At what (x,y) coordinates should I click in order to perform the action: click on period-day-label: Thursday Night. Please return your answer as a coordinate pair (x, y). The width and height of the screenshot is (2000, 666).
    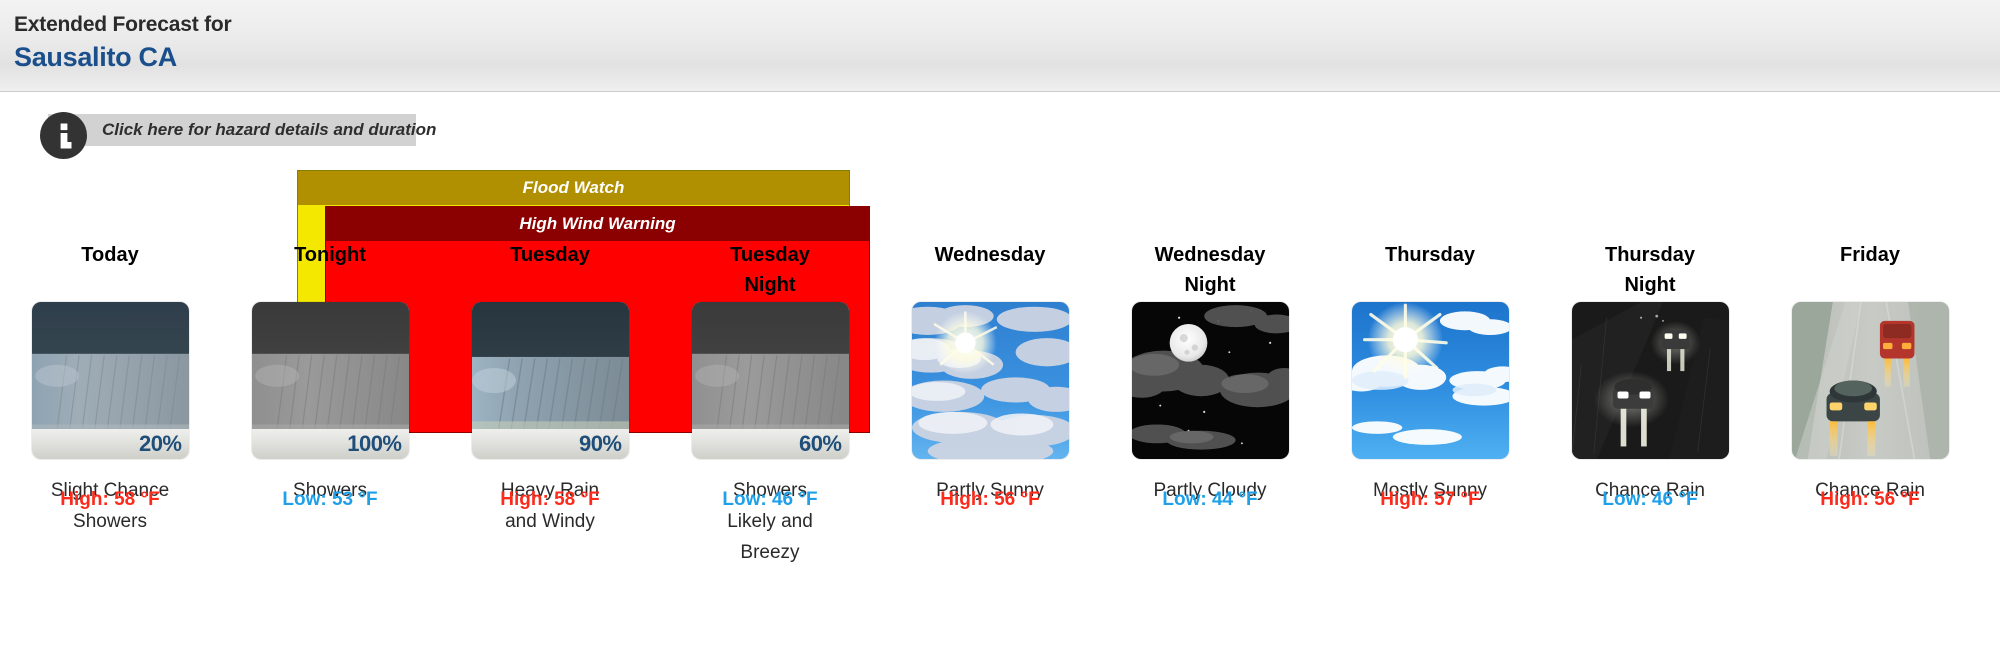
    Looking at the image, I should click on (1650, 270).